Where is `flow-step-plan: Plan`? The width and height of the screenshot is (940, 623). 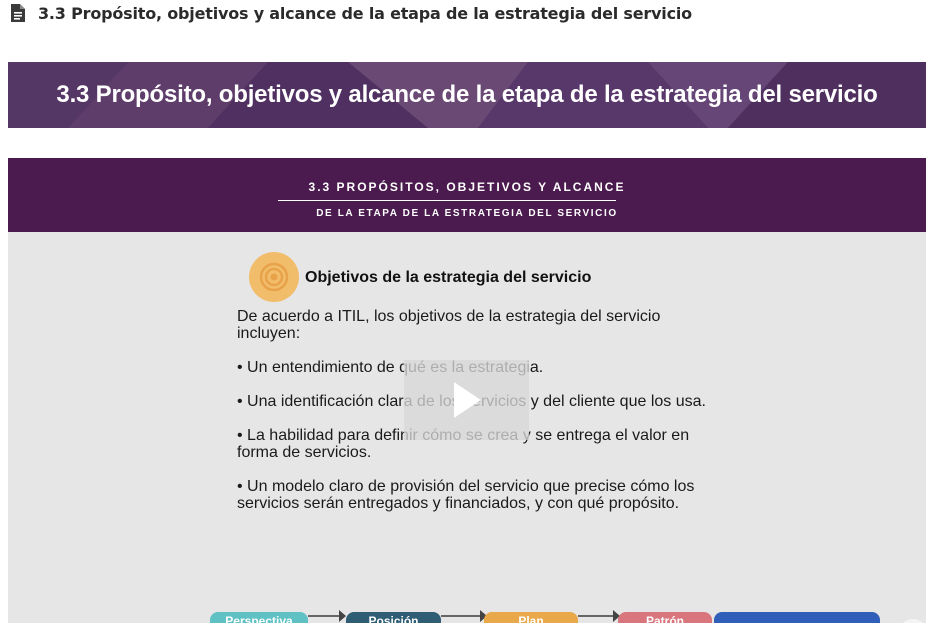
flow-step-plan: Plan is located at coordinates (531, 617).